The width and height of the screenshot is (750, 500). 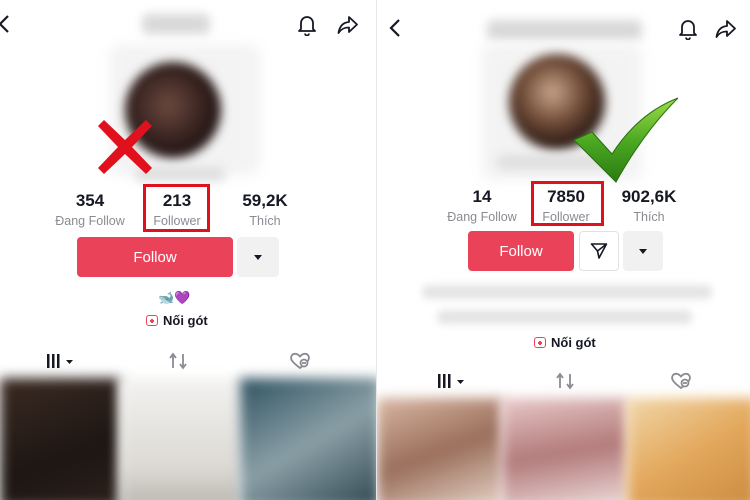 I want to click on bio-emoji: 🐋💜, so click(x=174, y=297).